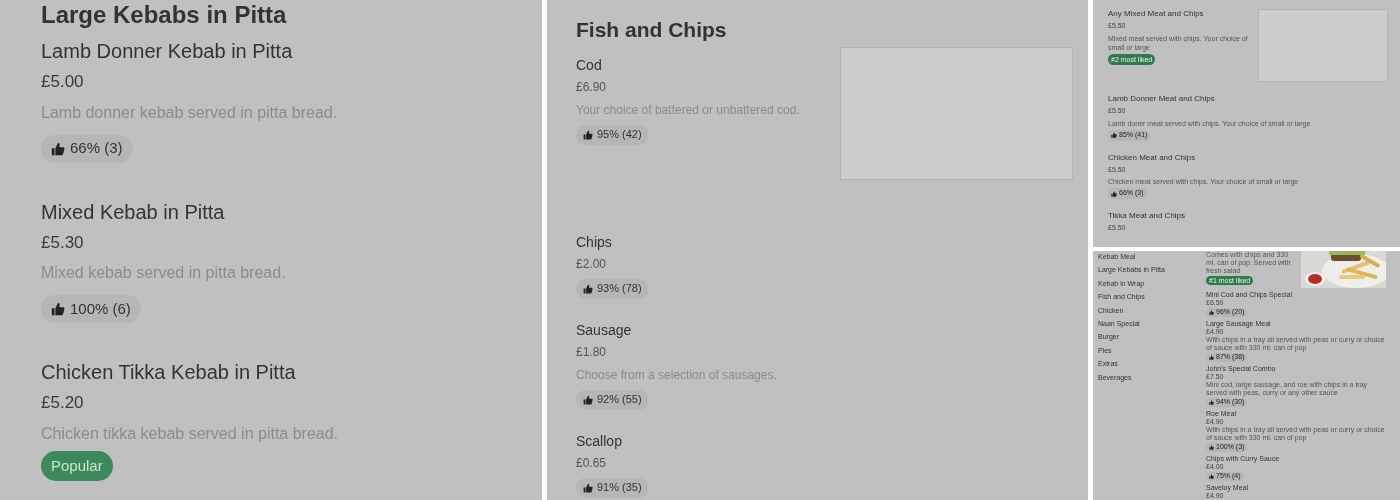  I want to click on rating-badge: 93% (78), so click(612, 288).